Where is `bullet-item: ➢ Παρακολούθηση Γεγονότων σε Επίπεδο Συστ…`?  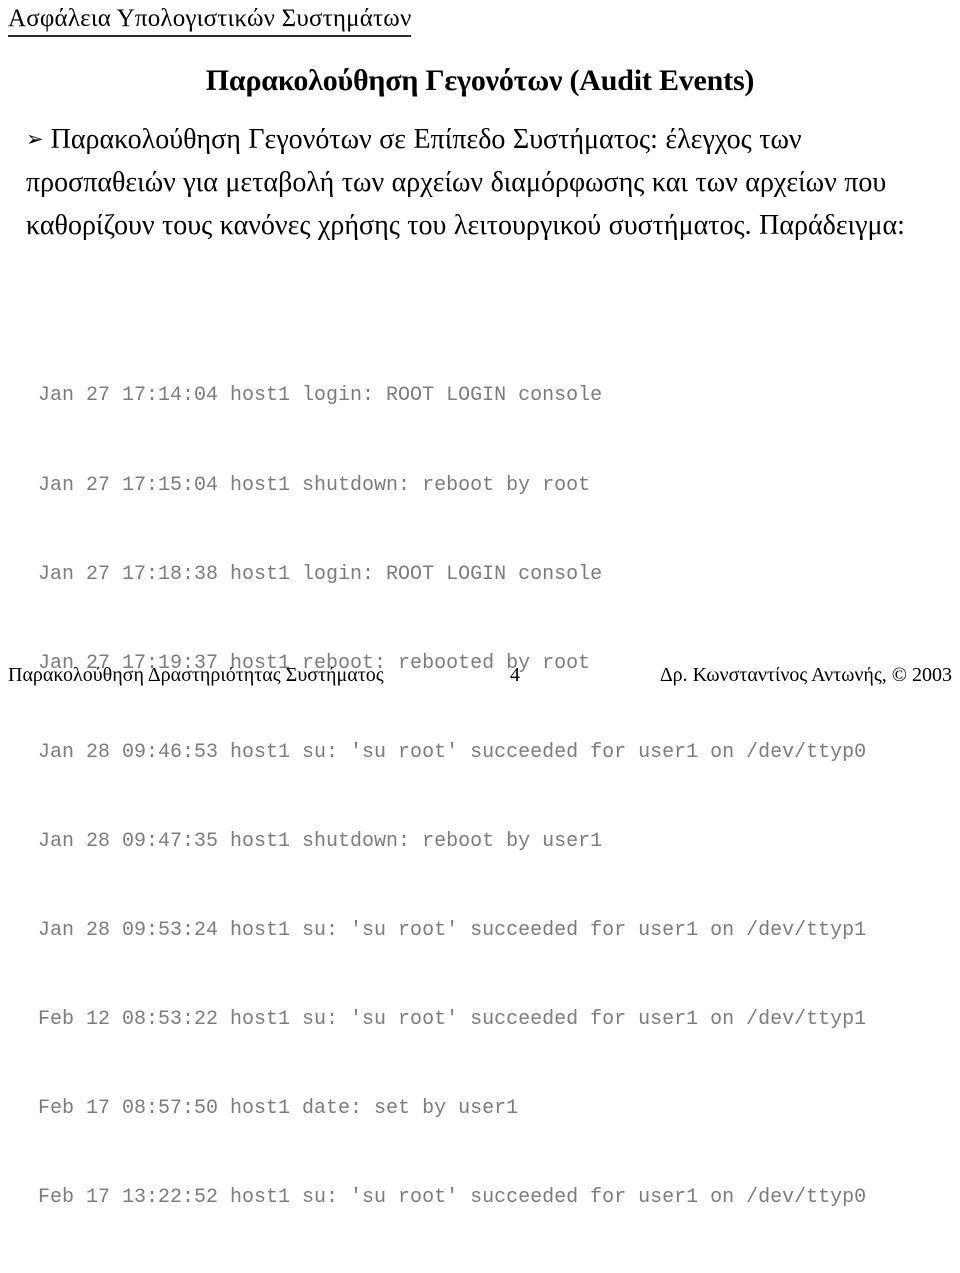 bullet-item: ➢ Παρακολούθηση Γεγονότων σε Επίπεδο Συστ… is located at coordinates (482, 182).